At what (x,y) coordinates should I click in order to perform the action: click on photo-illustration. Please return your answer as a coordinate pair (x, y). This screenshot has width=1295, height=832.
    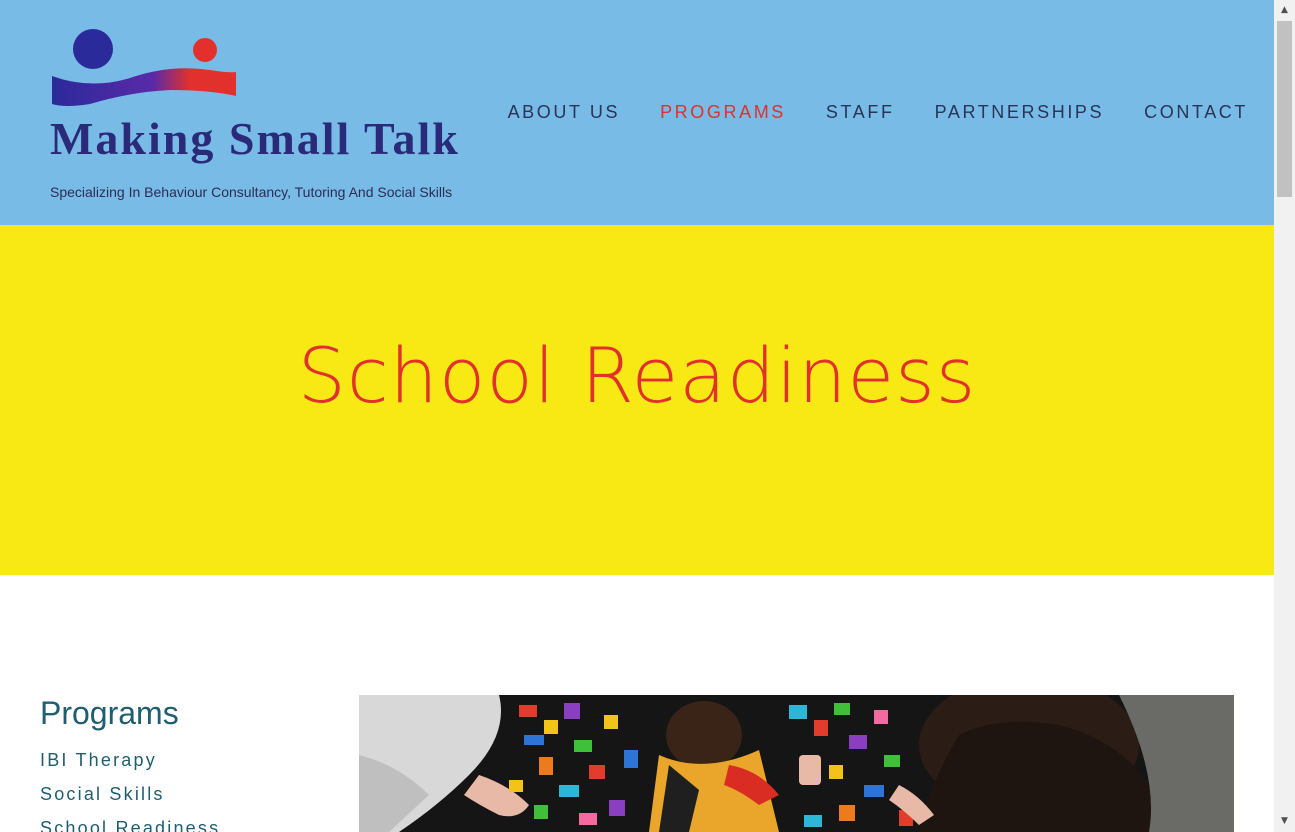
    Looking at the image, I should click on (796, 763).